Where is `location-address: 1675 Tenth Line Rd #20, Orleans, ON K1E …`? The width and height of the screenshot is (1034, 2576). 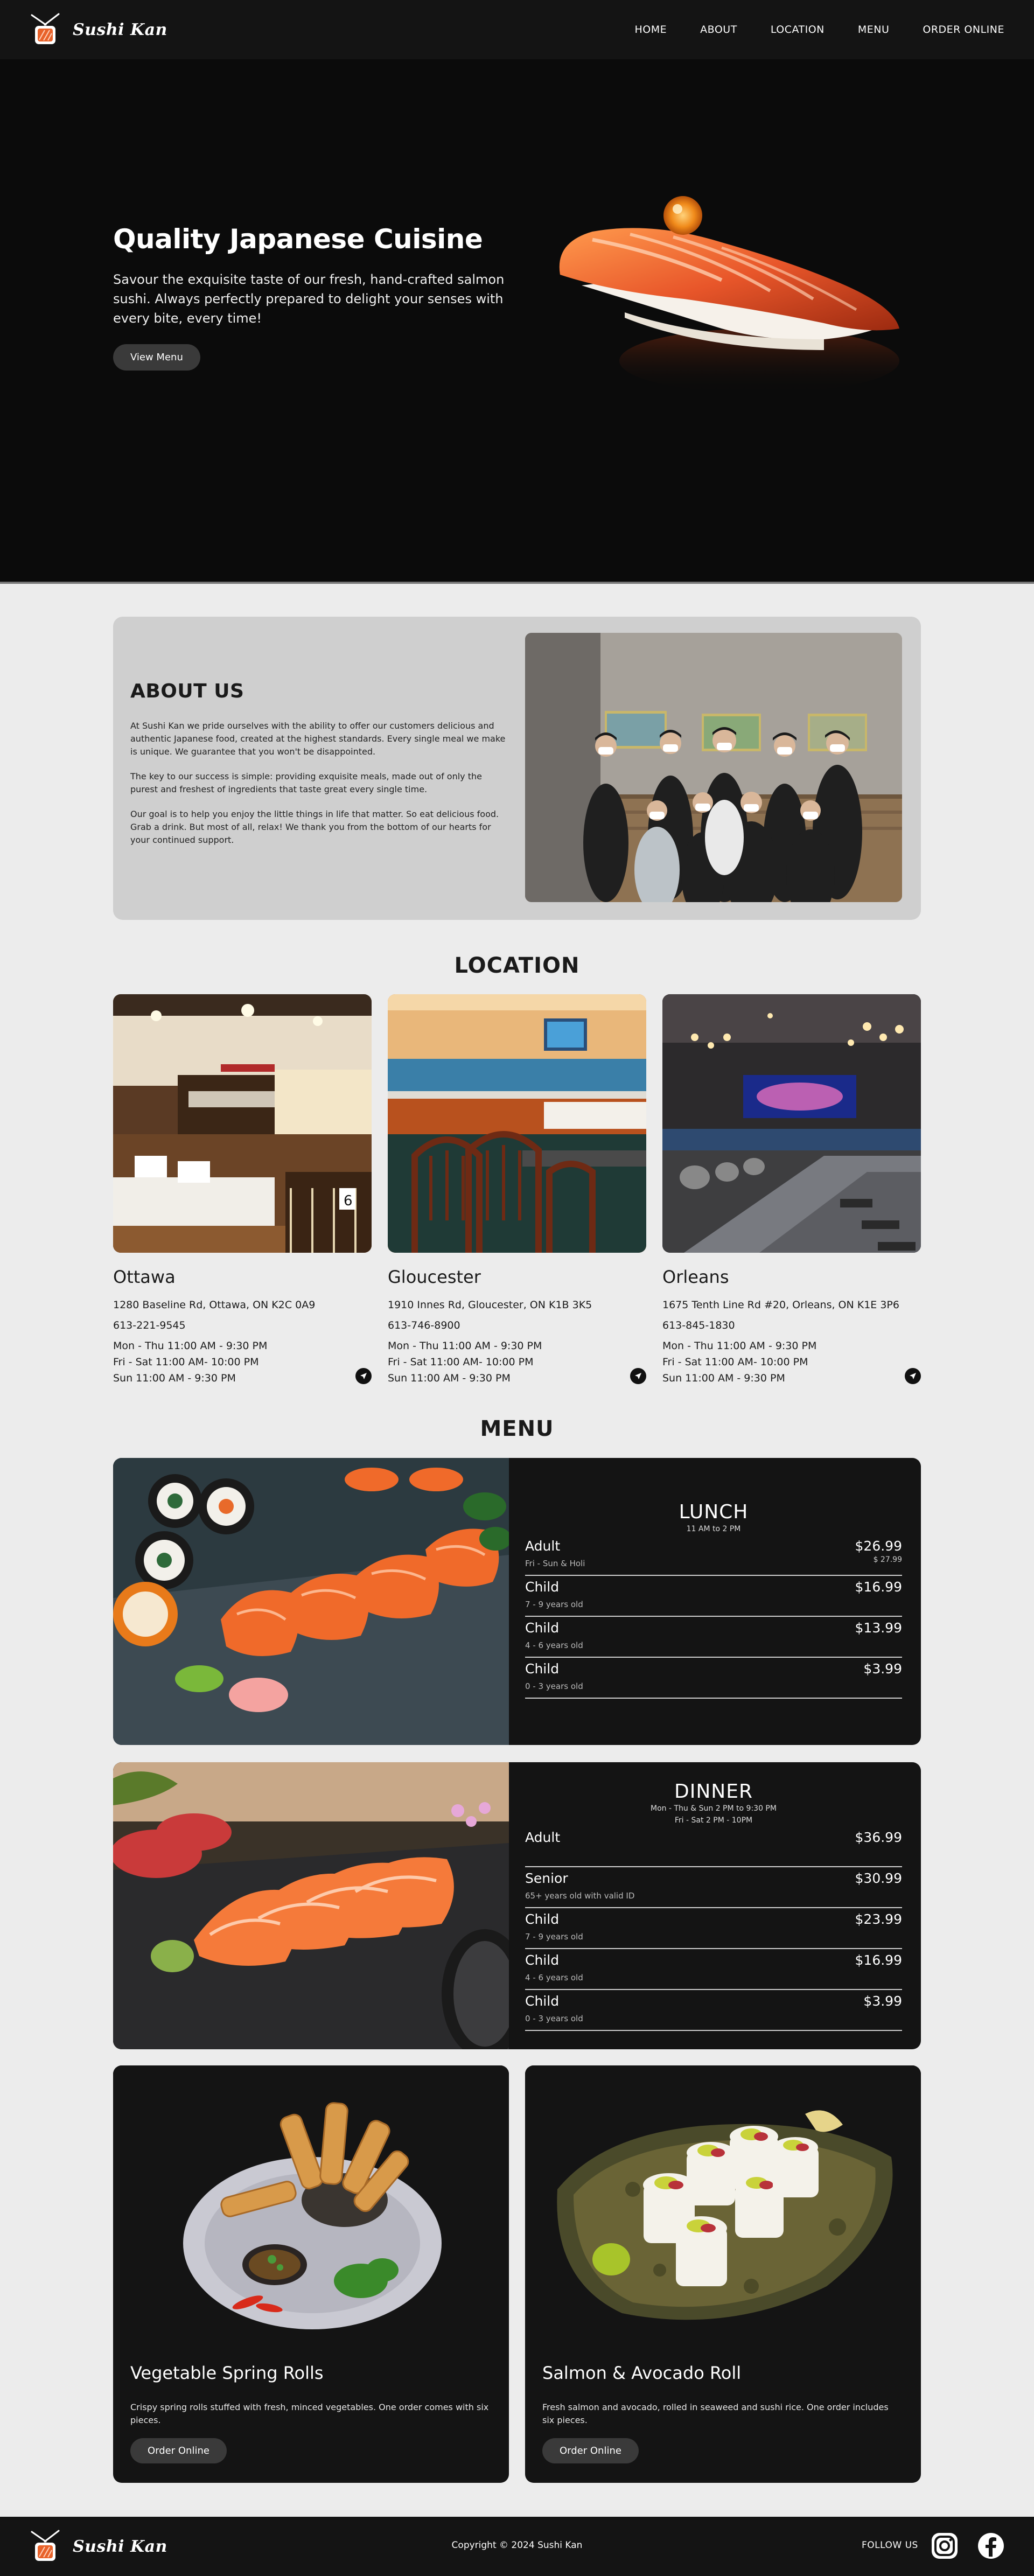 location-address: 1675 Tenth Line Rd #20, Orleans, ON K1E … is located at coordinates (780, 1305).